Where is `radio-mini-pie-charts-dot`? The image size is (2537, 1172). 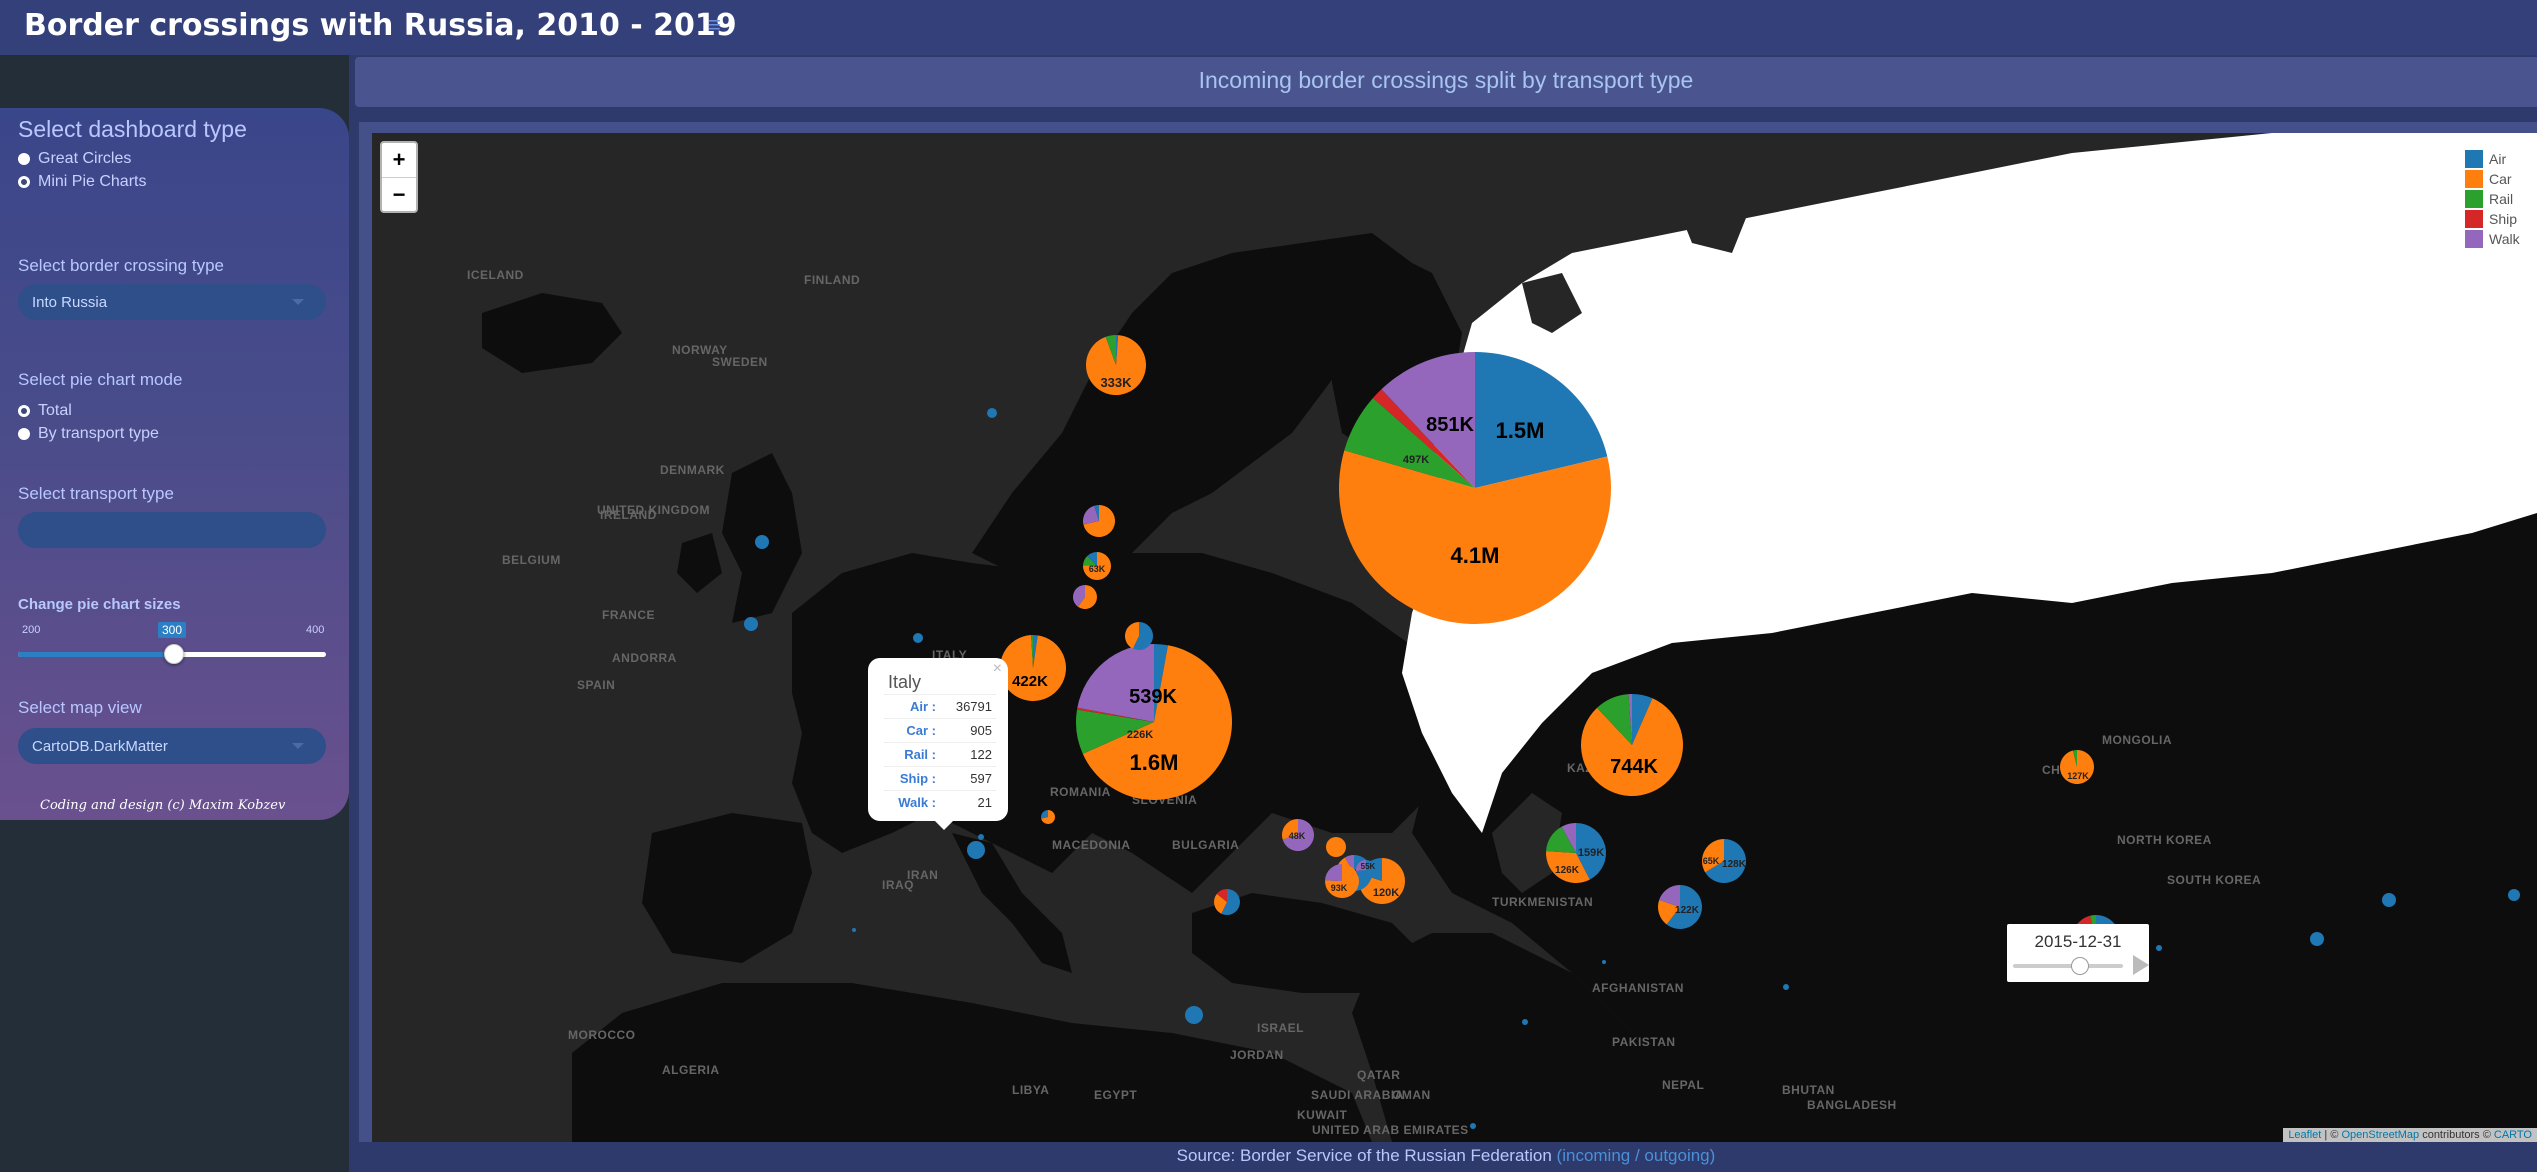 radio-mini-pie-charts-dot is located at coordinates (24, 182).